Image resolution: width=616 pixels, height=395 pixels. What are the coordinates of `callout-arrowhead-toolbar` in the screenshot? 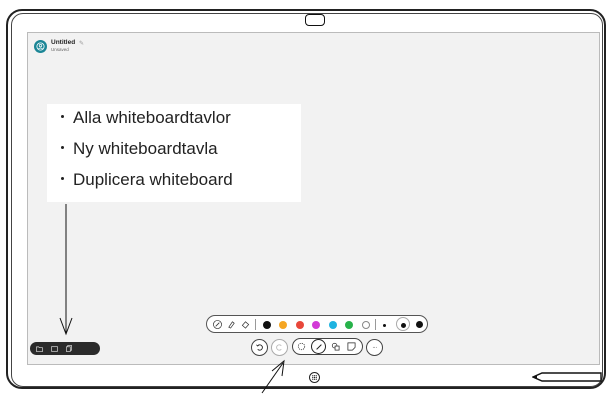 It's located at (278, 368).